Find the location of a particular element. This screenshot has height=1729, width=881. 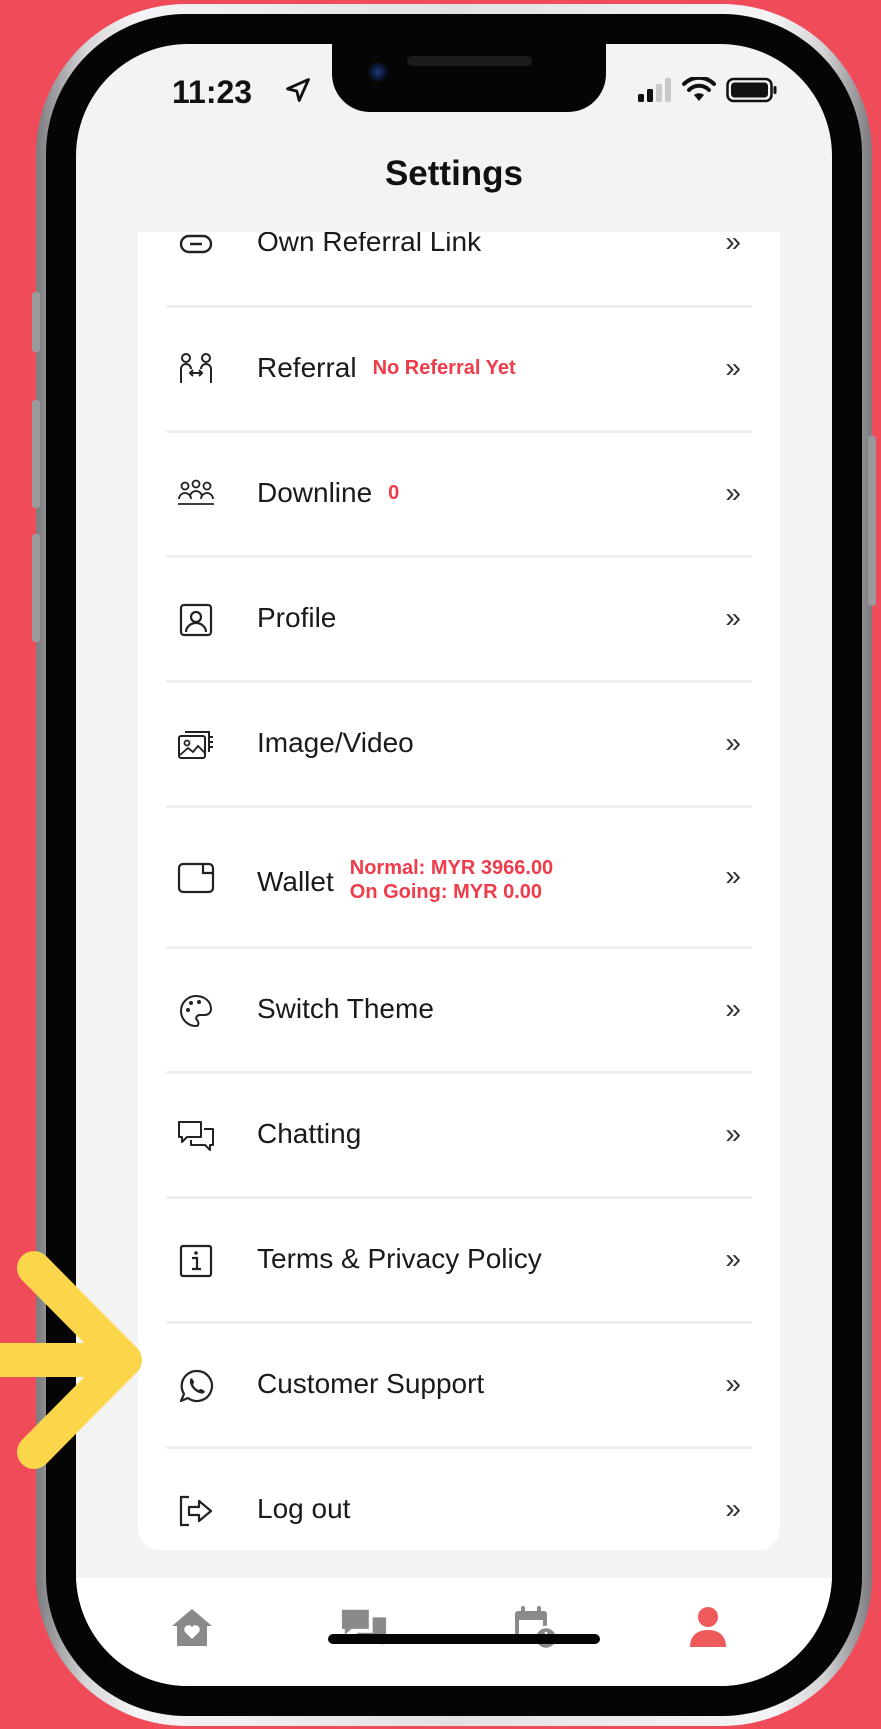

palette-icon is located at coordinates (196, 1011).